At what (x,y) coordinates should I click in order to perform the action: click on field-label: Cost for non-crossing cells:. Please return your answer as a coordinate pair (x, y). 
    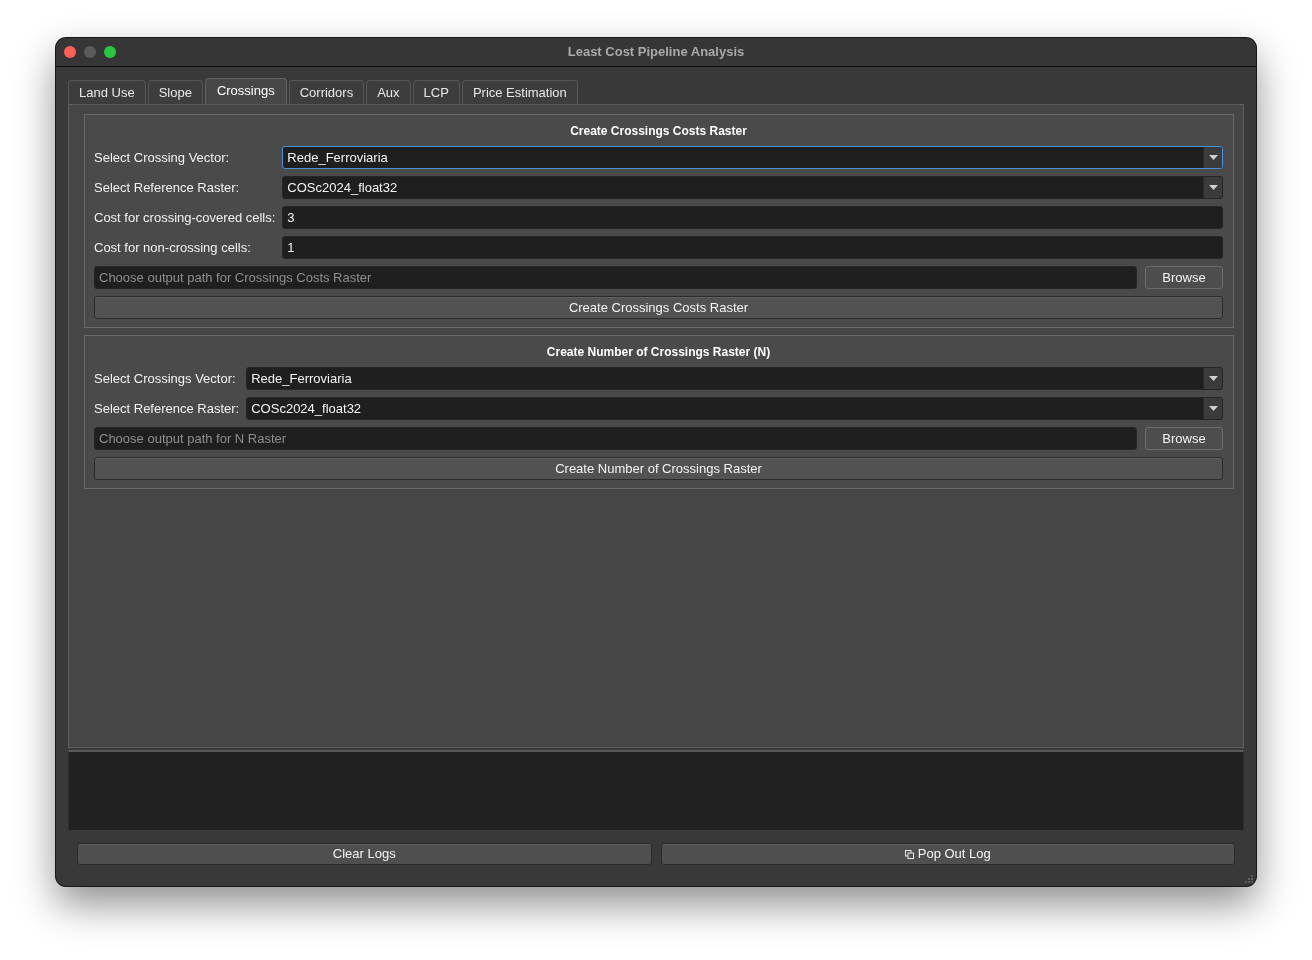
    Looking at the image, I should click on (173, 247).